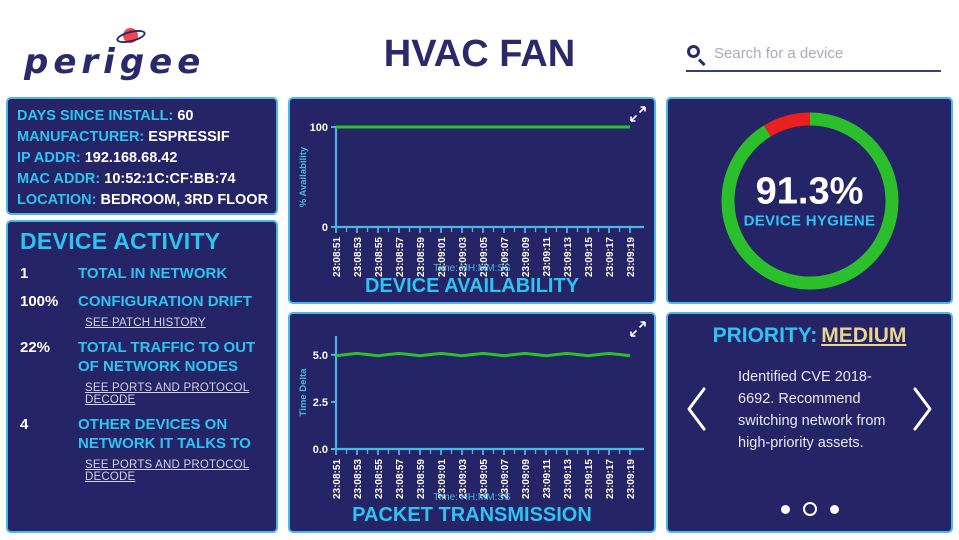  Describe the element at coordinates (167, 357) in the screenshot. I see `activity-label: TOTAL TRAFFIC TO OUT OF NETWORK NODES` at that location.